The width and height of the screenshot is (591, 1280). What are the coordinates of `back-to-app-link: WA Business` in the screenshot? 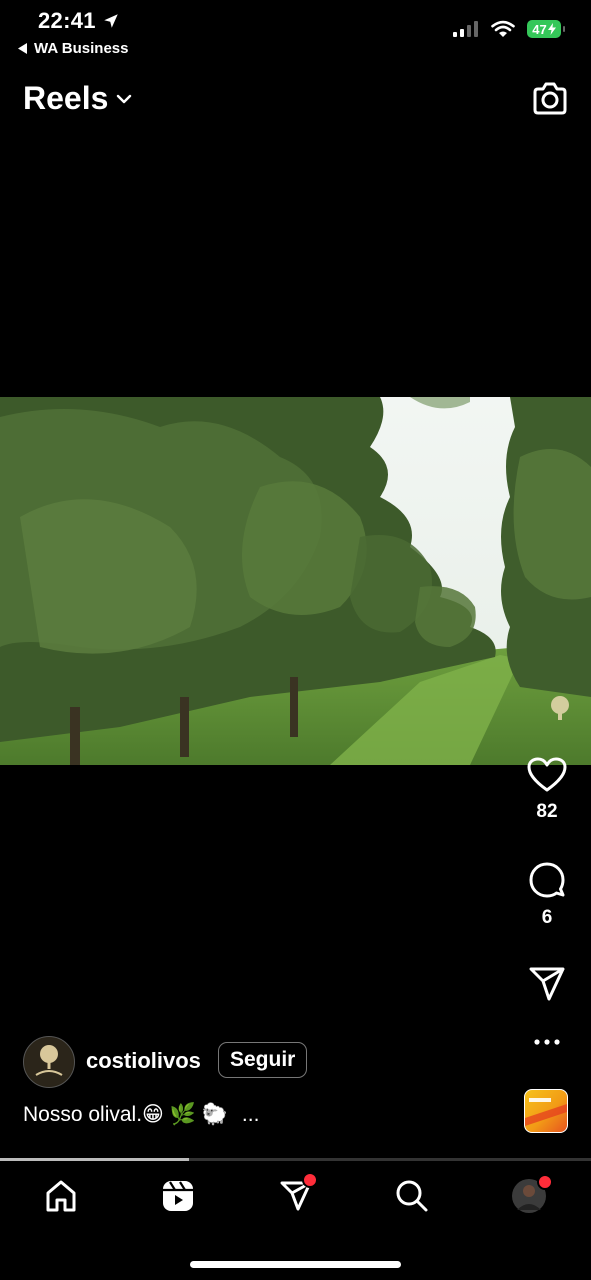 It's located at (73, 48).